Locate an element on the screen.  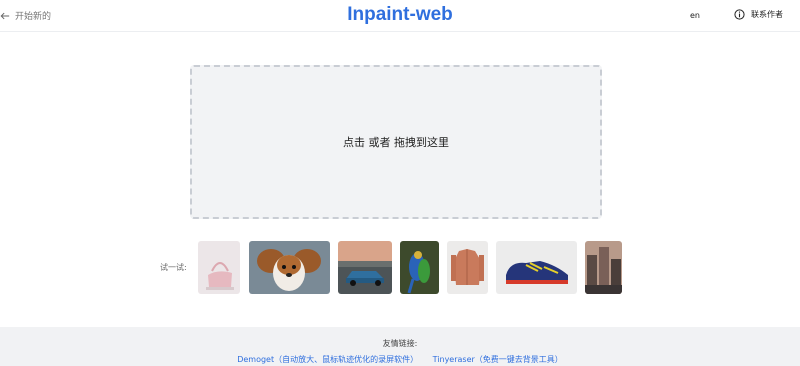
friend-links-title: 友情链接: is located at coordinates (400, 343).